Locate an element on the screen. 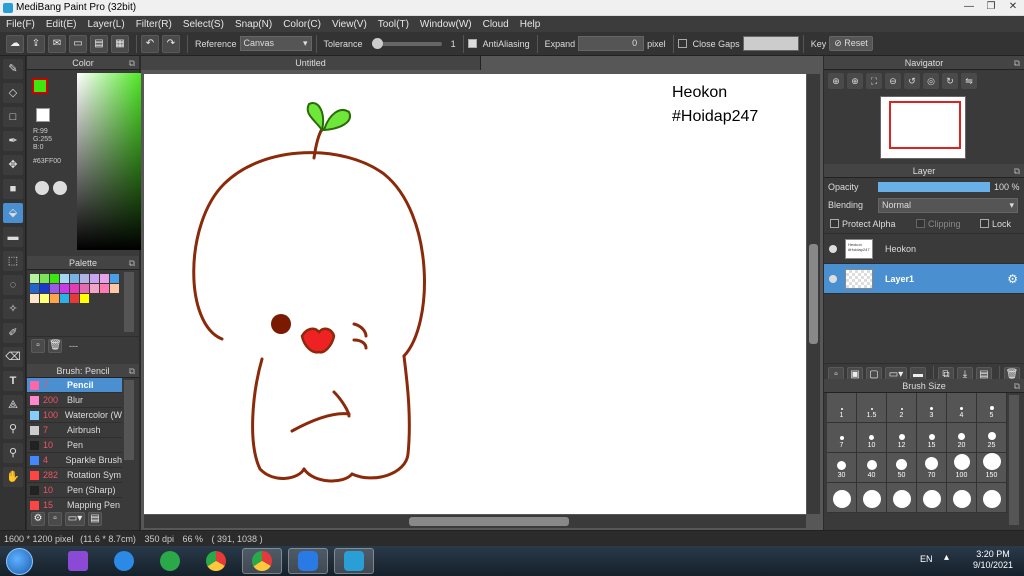  menu-tool: Tool(T) is located at coordinates (393, 24).